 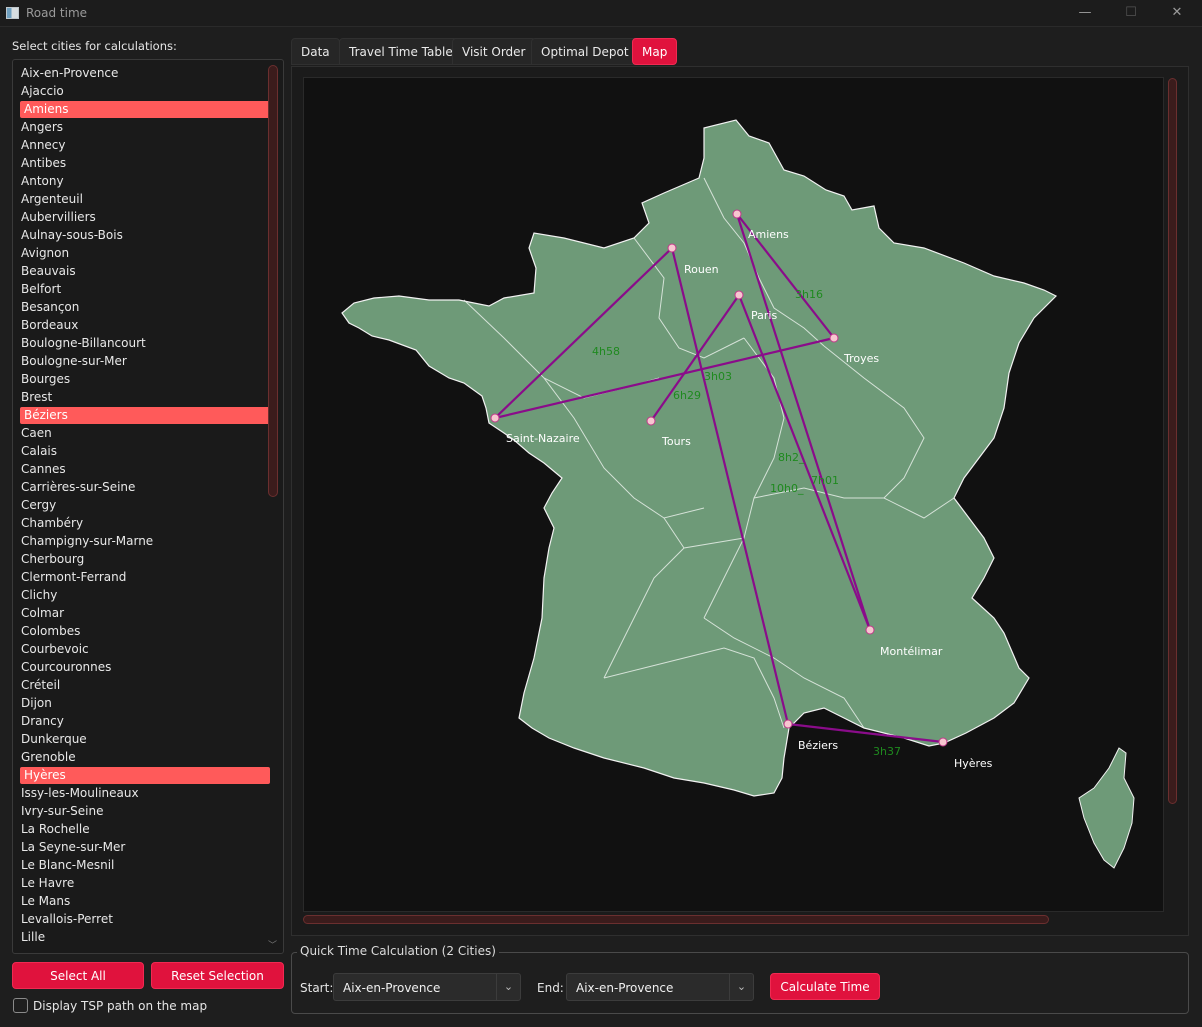 What do you see at coordinates (143, 451) in the screenshot?
I see `city-list-item: Calais` at bounding box center [143, 451].